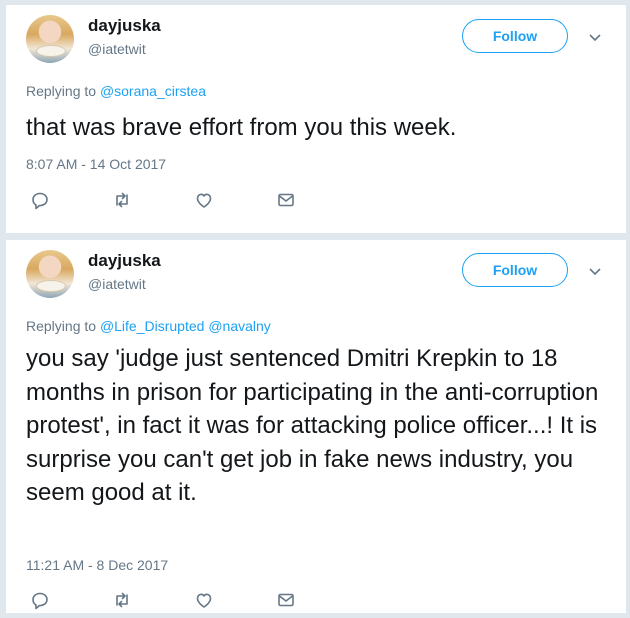  Describe the element at coordinates (239, 326) in the screenshot. I see `mention-link: @navalny` at that location.